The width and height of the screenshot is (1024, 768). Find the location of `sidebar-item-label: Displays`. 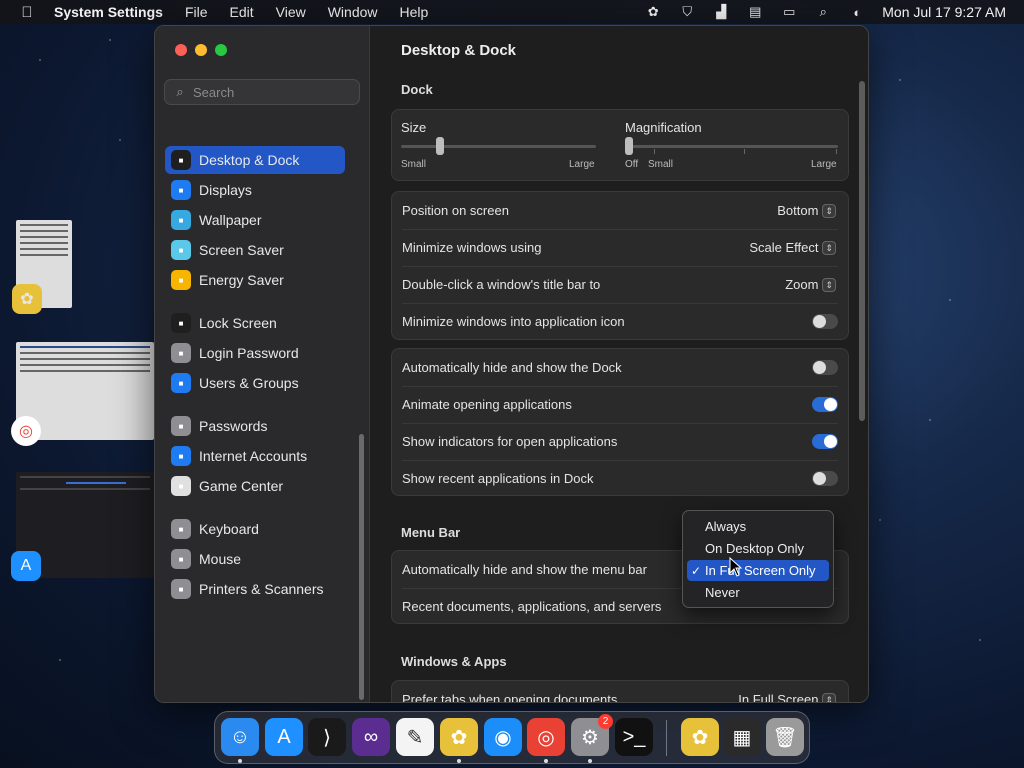

sidebar-item-label: Displays is located at coordinates (225, 190).